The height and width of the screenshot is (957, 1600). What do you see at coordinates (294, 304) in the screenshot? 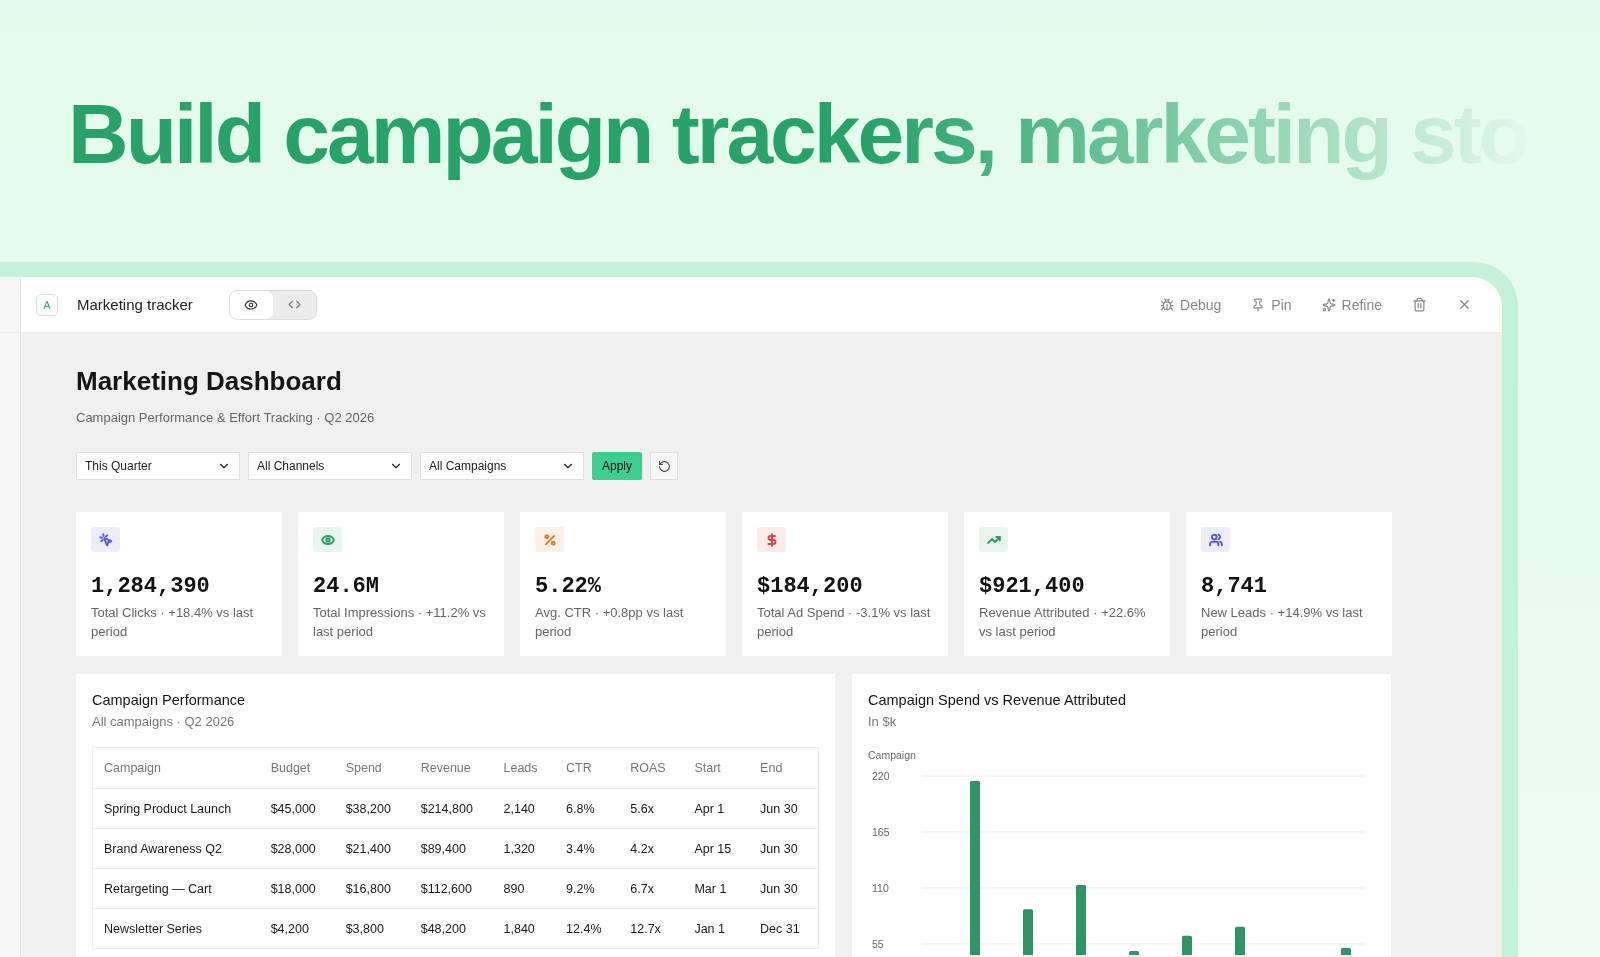
I see `code-icon` at bounding box center [294, 304].